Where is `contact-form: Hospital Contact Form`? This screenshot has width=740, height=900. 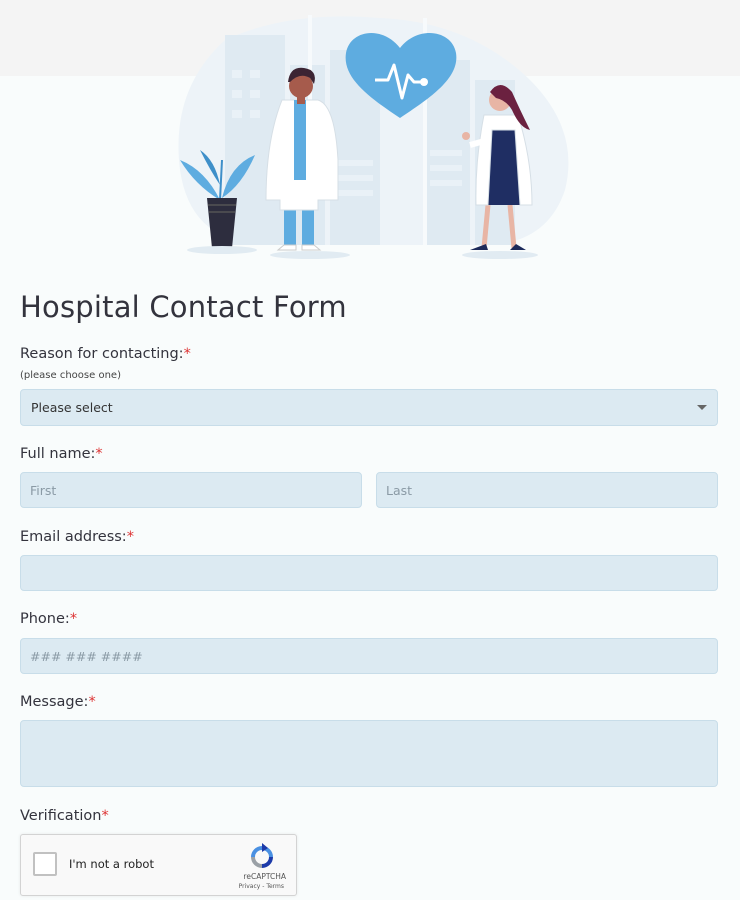
contact-form: Hospital Contact Form is located at coordinates (369, 307).